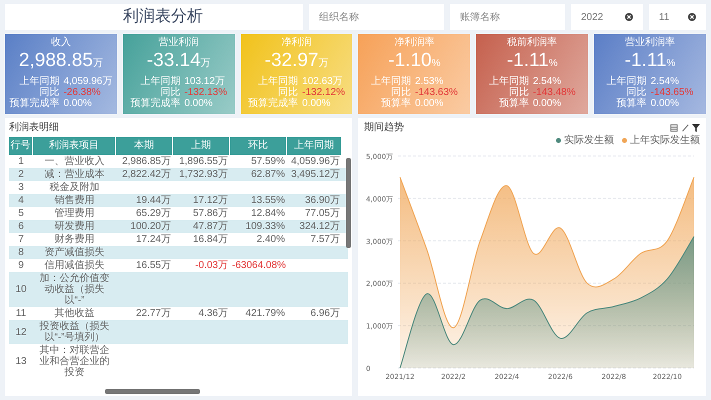  What do you see at coordinates (323, 92) in the screenshot?
I see `stat-value: -132.12%` at bounding box center [323, 92].